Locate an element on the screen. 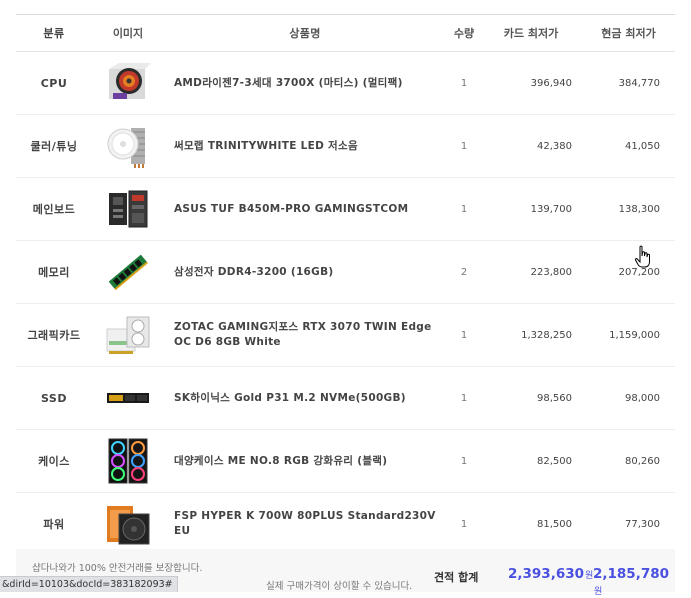 The width and height of the screenshot is (691, 598). row-category: CPU is located at coordinates (54, 83).